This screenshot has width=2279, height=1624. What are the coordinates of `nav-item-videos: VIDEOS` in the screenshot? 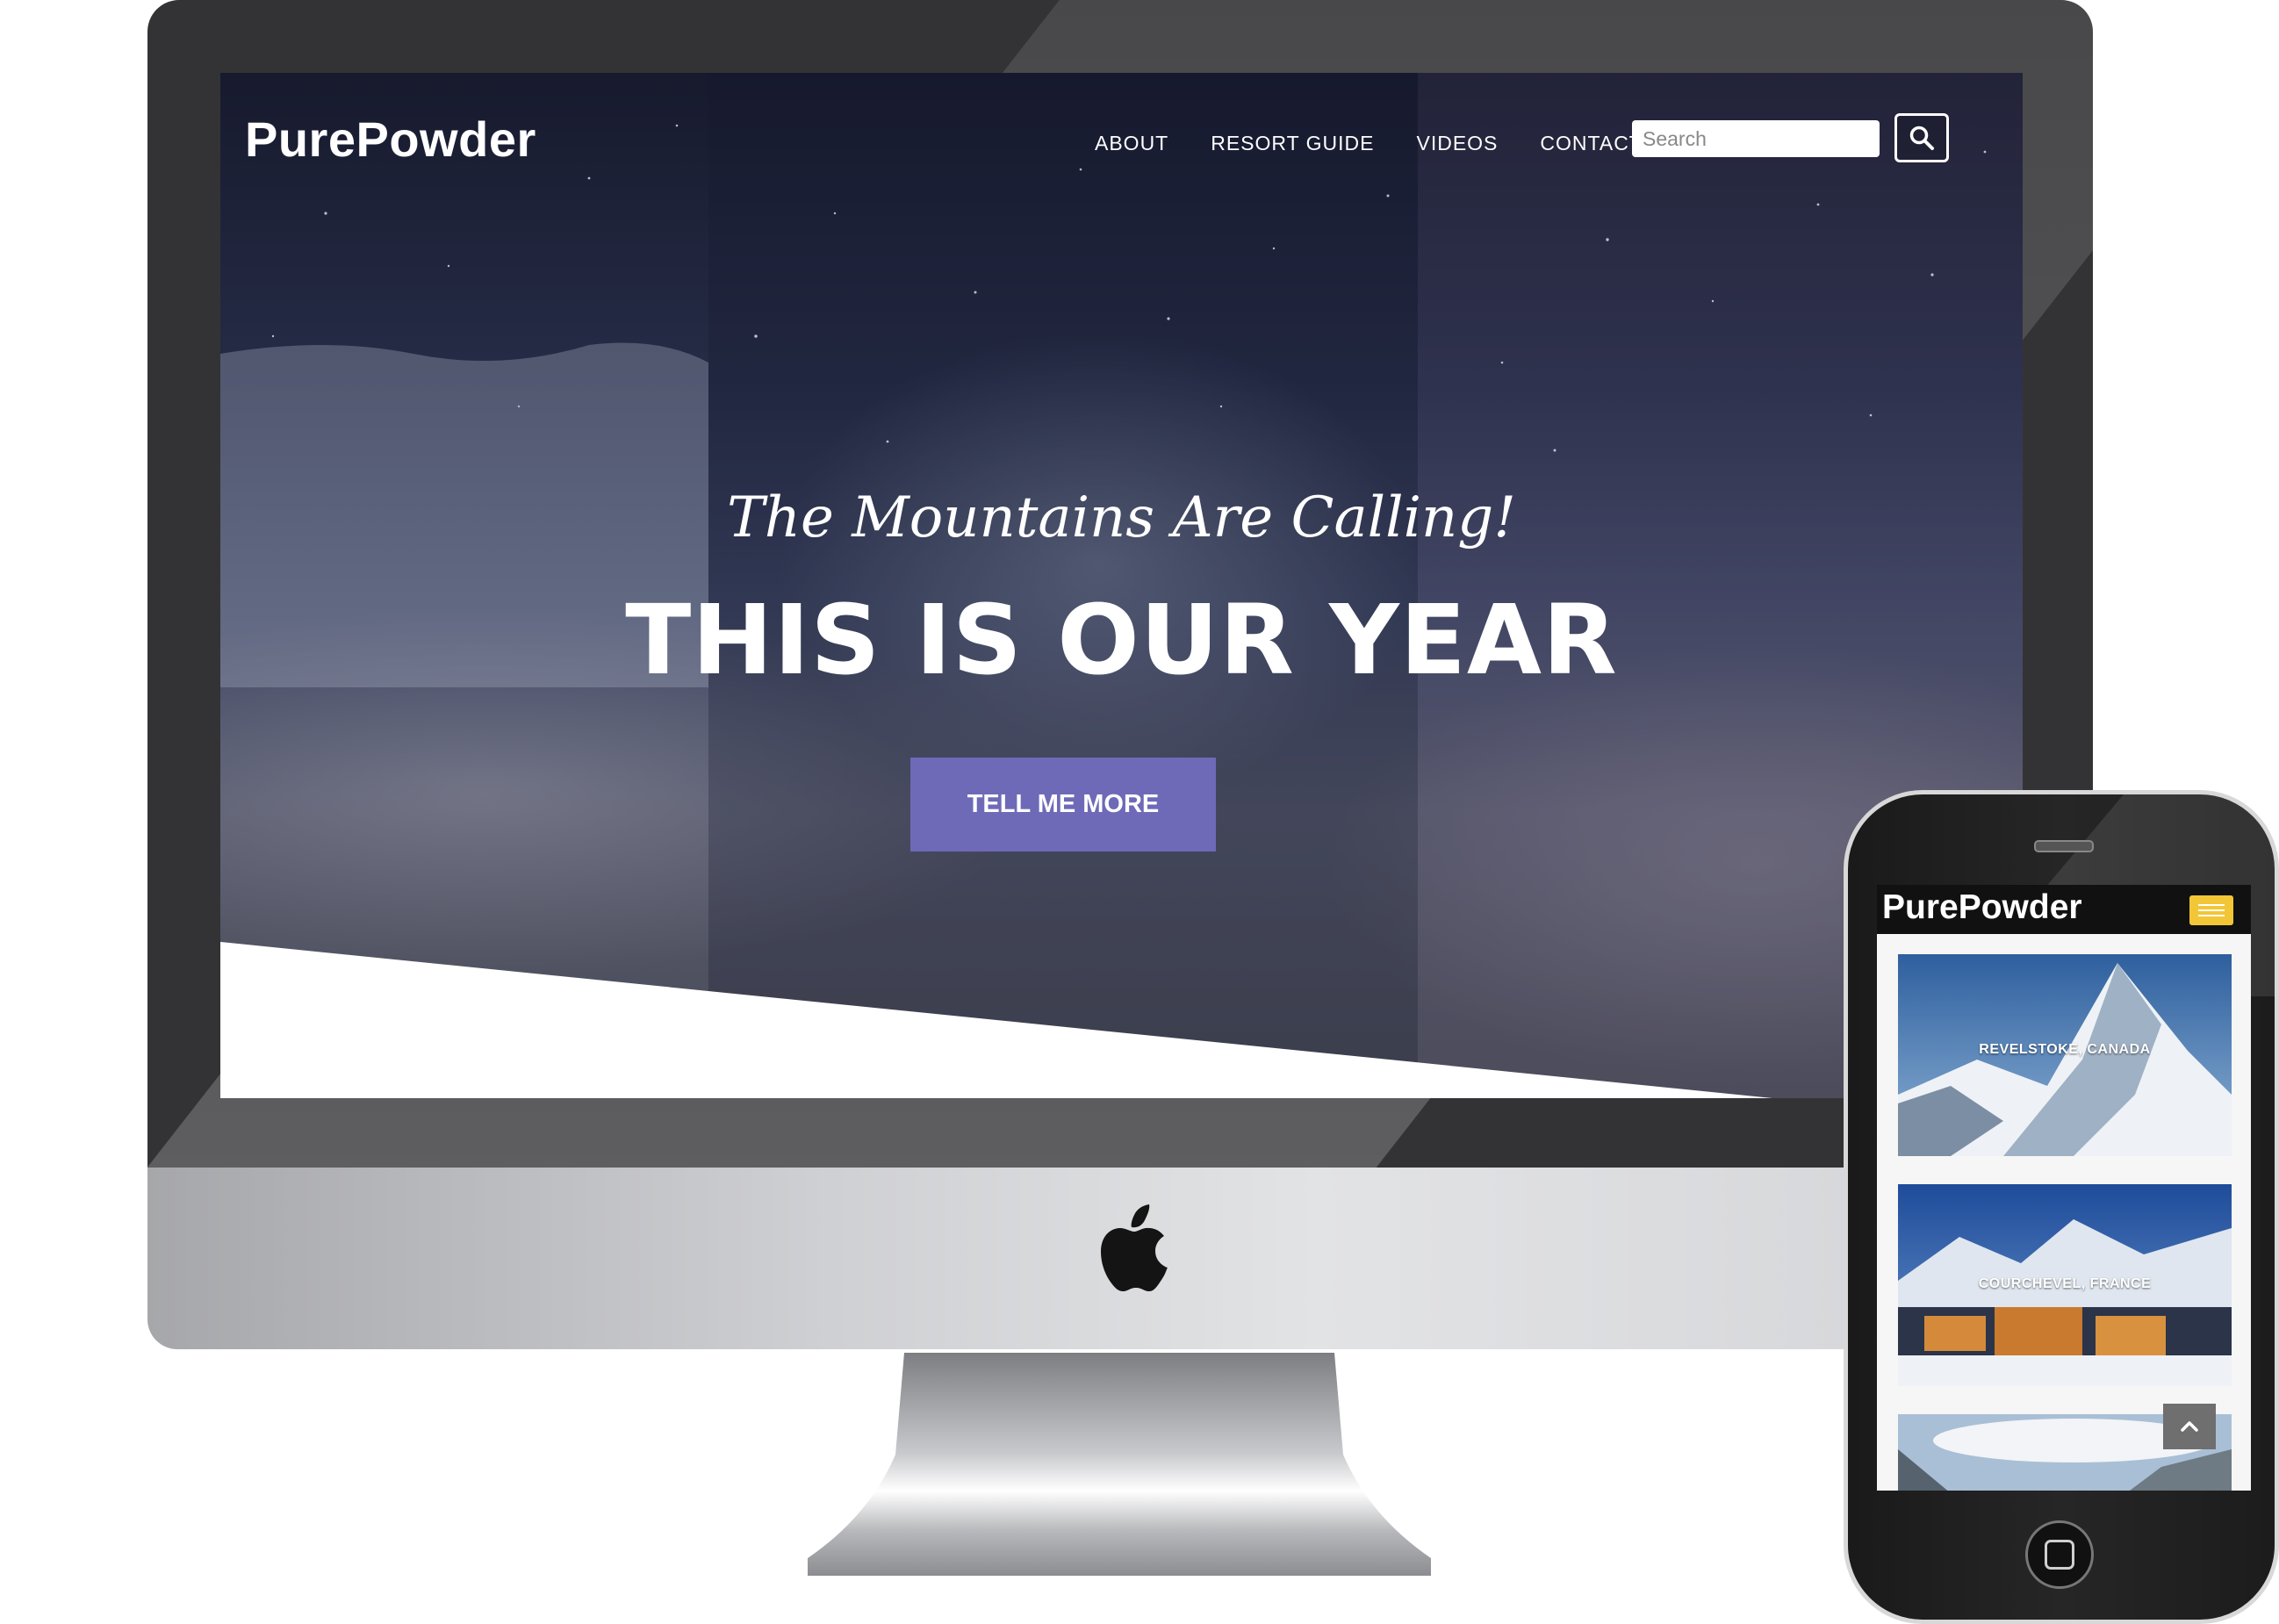 It's located at (1457, 144).